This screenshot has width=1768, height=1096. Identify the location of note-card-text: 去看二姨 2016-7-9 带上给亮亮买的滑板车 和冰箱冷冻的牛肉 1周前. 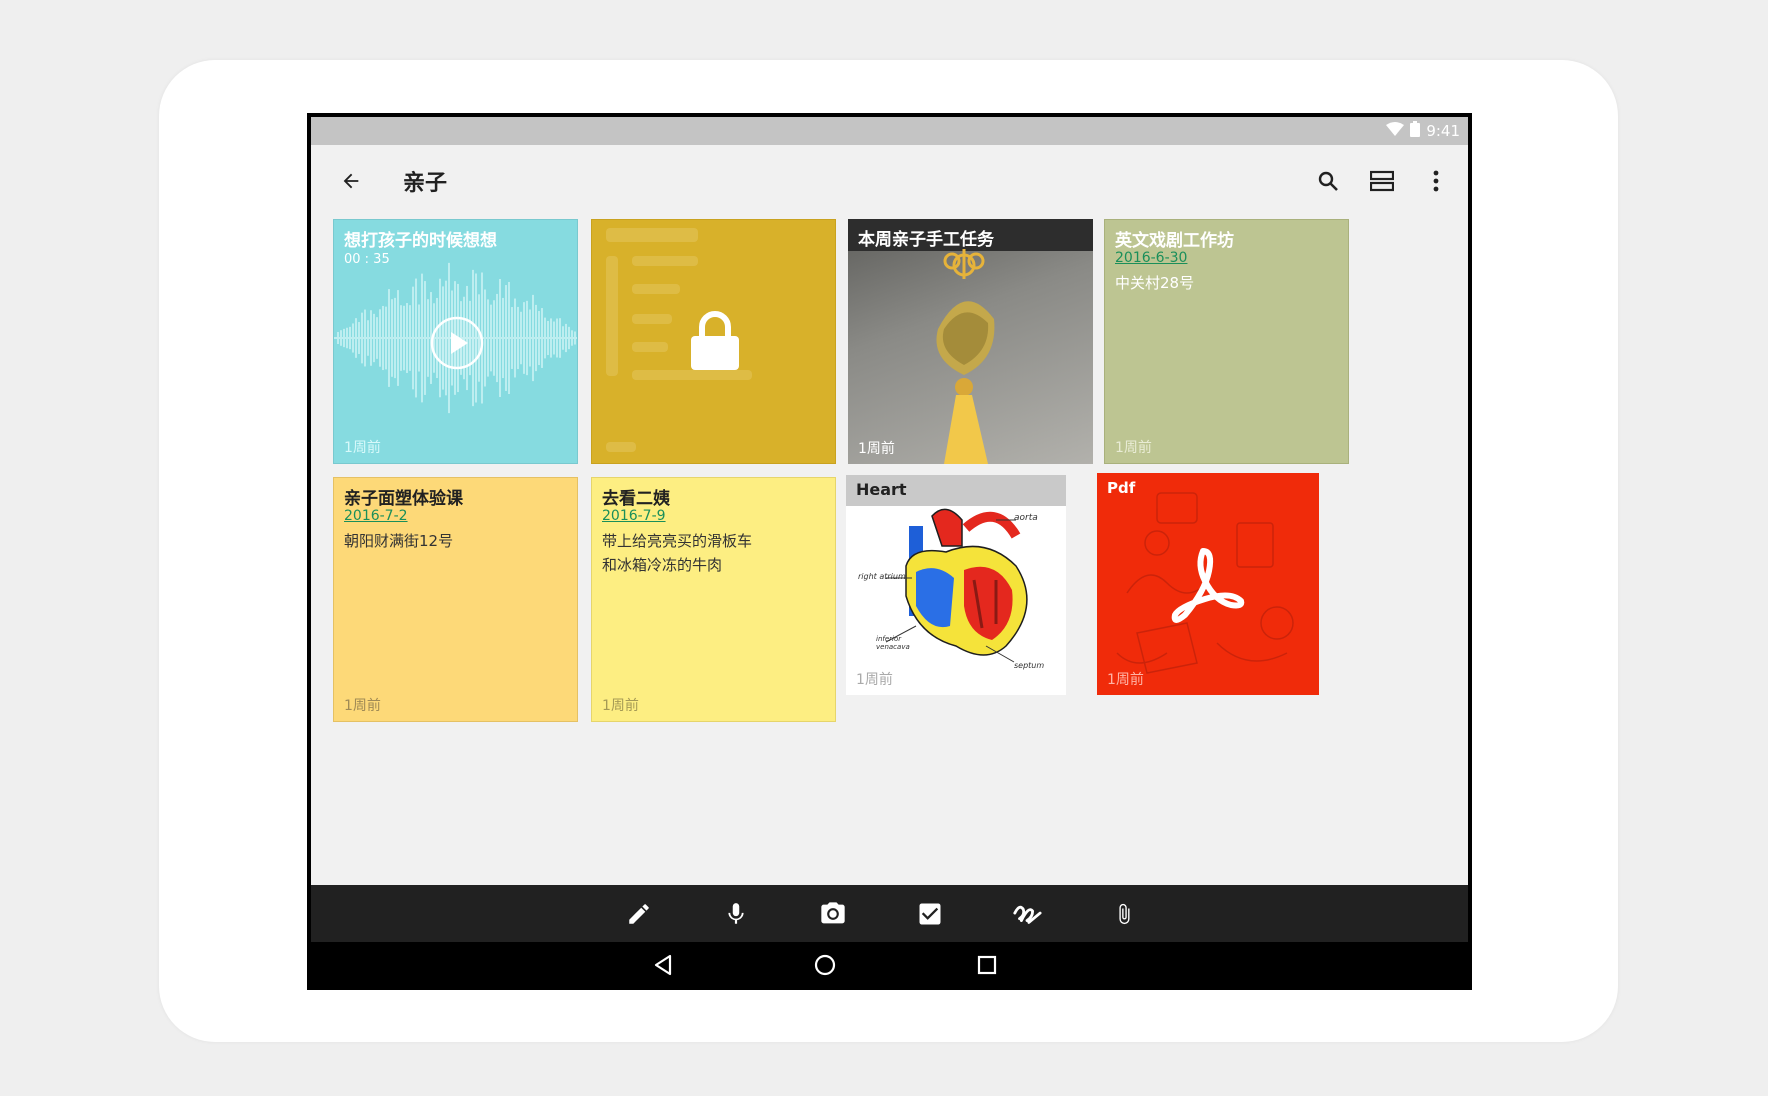
(713, 599).